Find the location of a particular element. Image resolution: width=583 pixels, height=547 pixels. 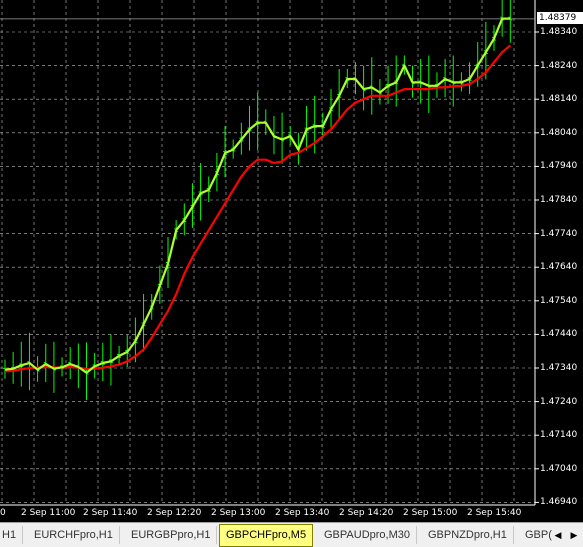

x-axis-label: 2 Sep 11:40 is located at coordinates (110, 513).